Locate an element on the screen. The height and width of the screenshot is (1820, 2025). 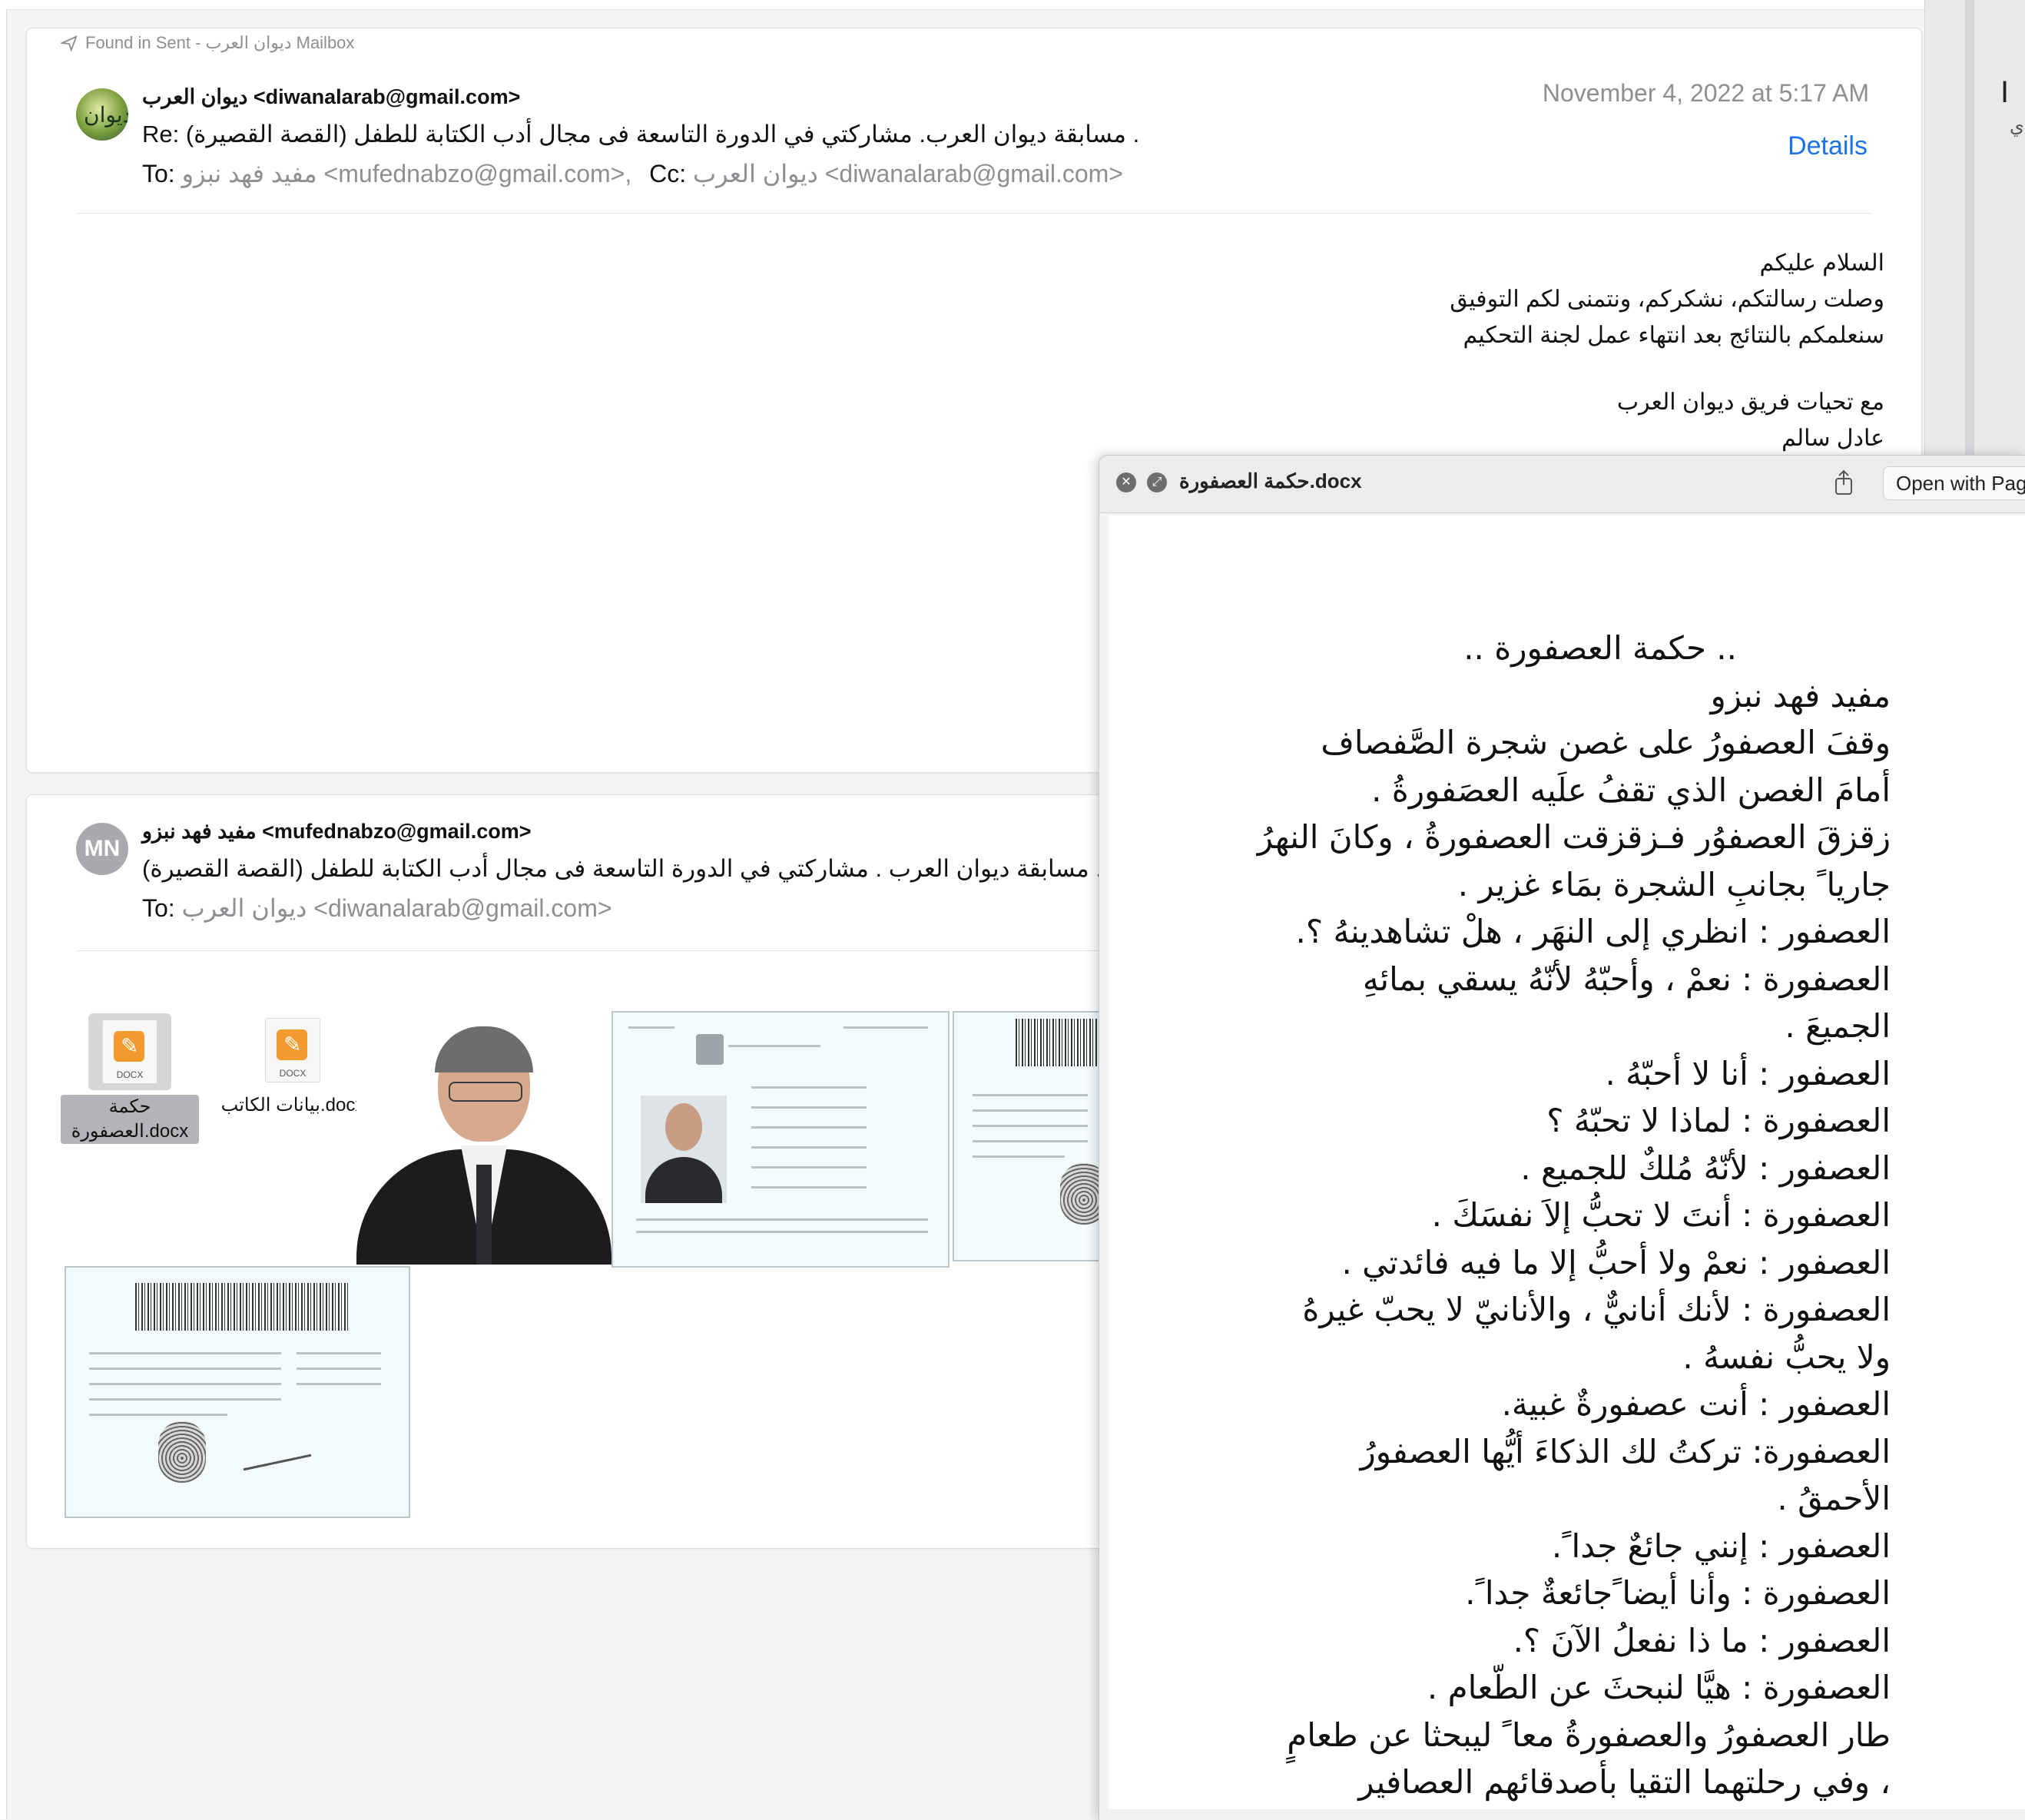
story-line: ولا يحبُّ نفسهُ . is located at coordinates (1787, 1357).